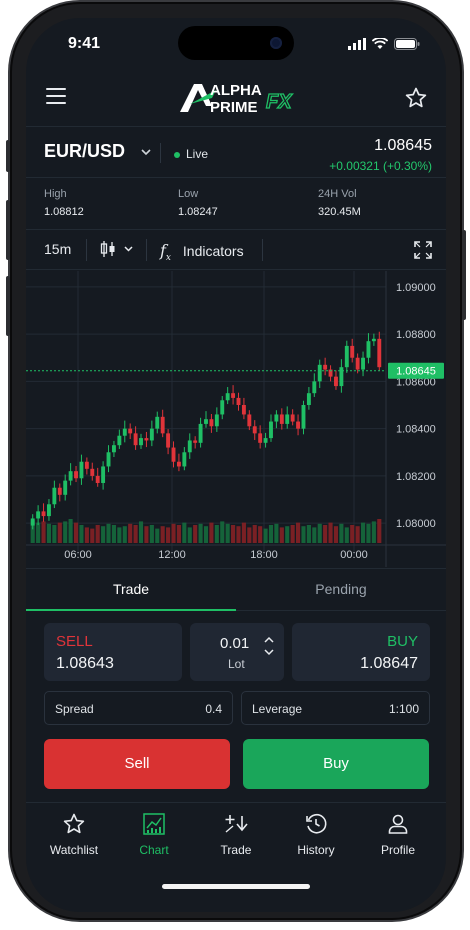  What do you see at coordinates (202, 252) in the screenshot?
I see `indicators-button: fx Indicators` at bounding box center [202, 252].